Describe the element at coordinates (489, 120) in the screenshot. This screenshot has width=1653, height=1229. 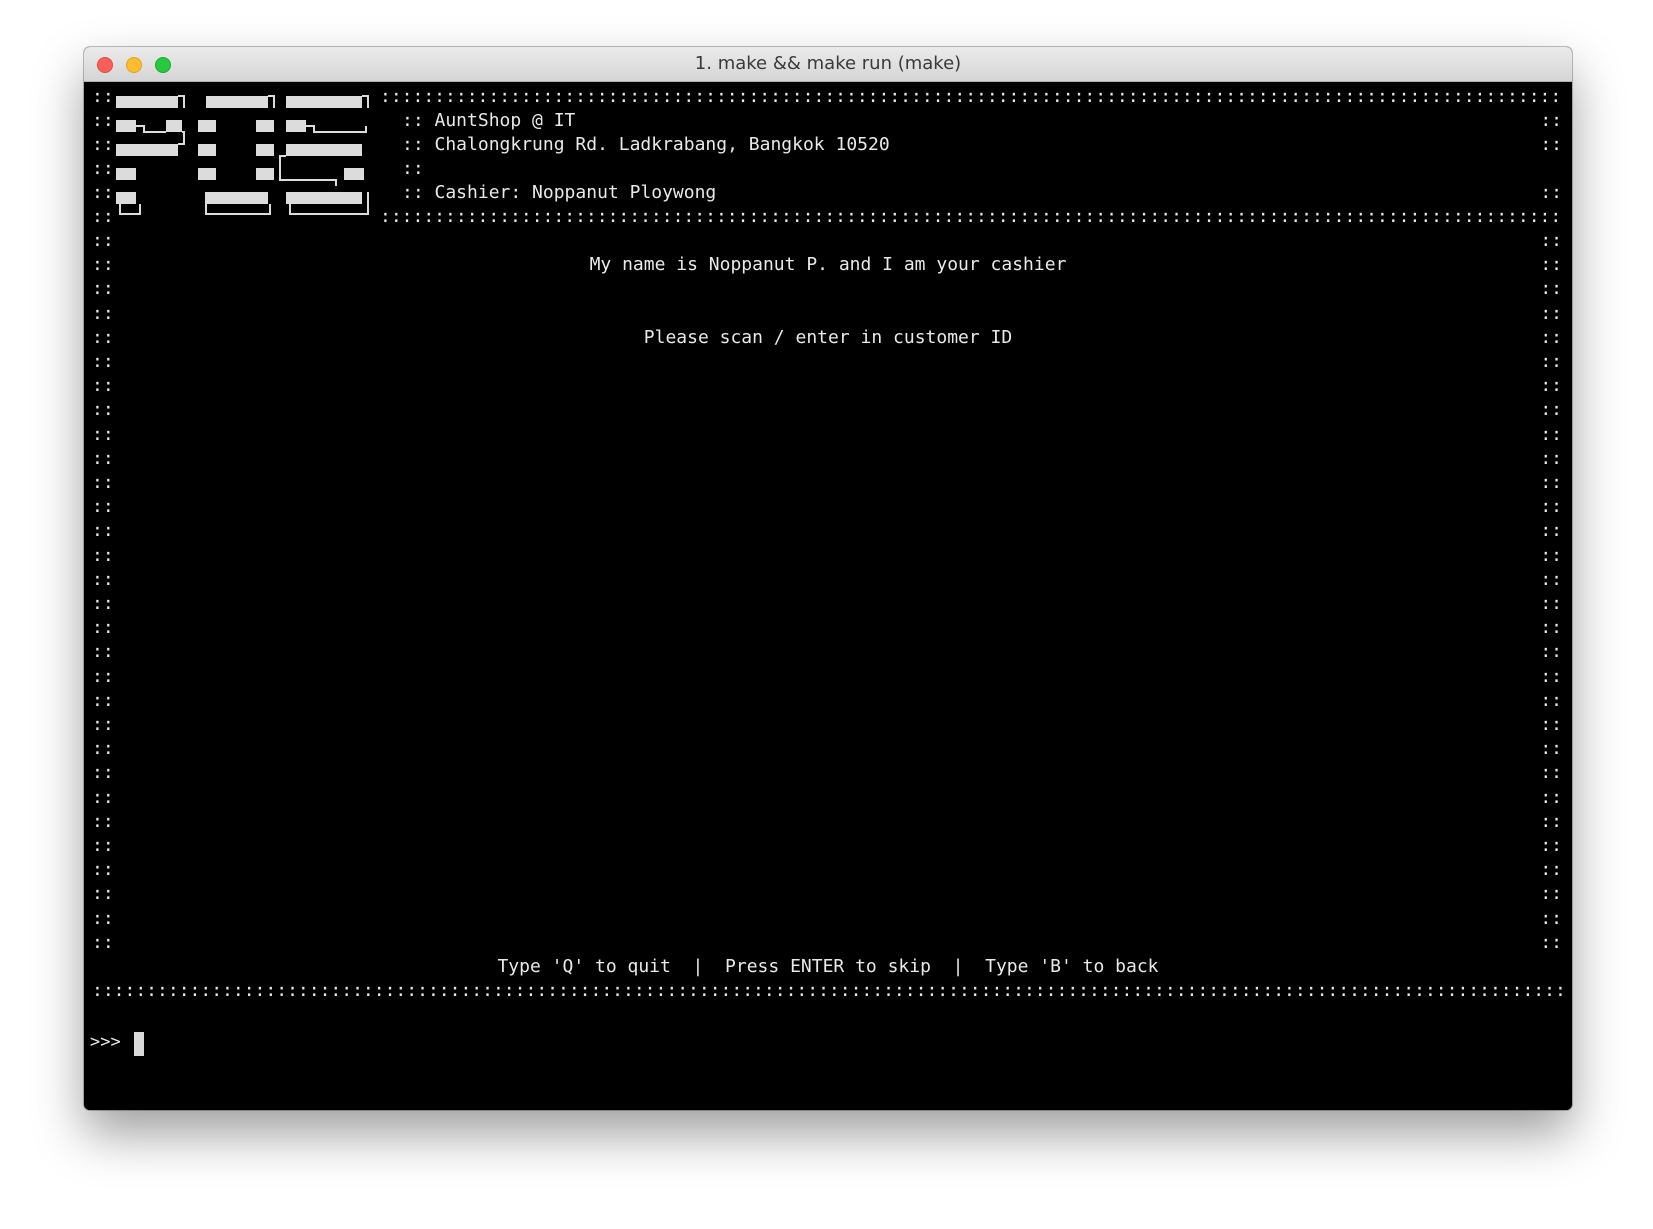
I see `shop-name: :: AuntShop @ IT` at that location.